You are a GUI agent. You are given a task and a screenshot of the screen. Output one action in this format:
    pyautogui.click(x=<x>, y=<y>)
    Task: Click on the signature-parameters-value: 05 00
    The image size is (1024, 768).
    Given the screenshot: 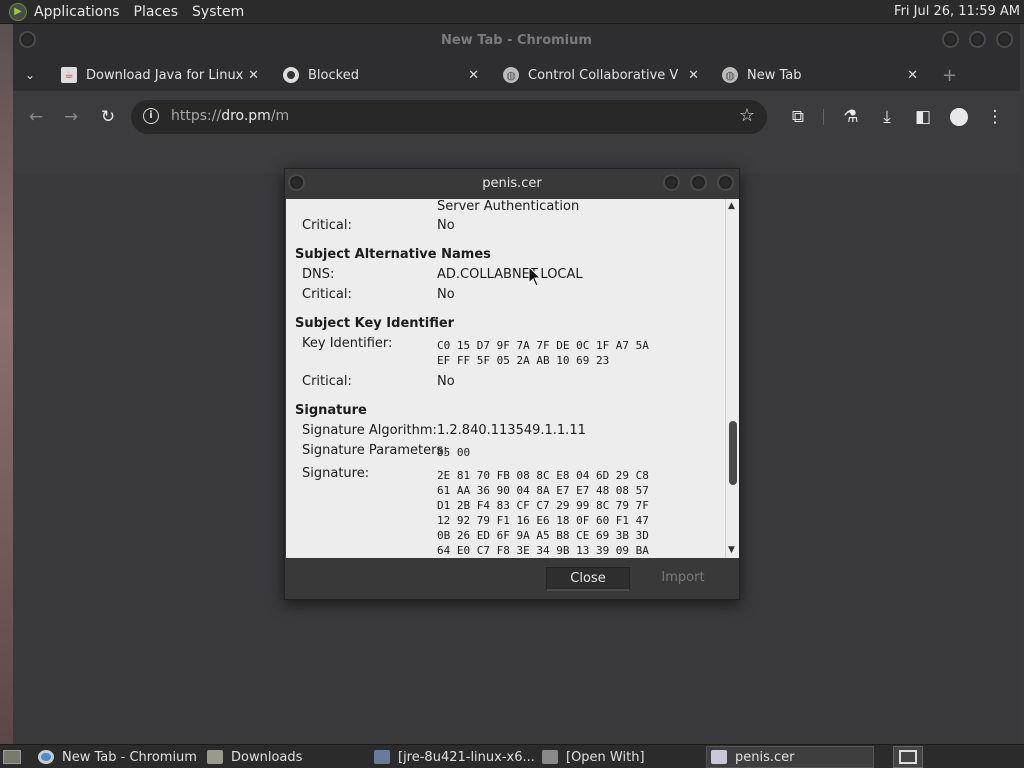 What is the action you would take?
    pyautogui.click(x=454, y=452)
    